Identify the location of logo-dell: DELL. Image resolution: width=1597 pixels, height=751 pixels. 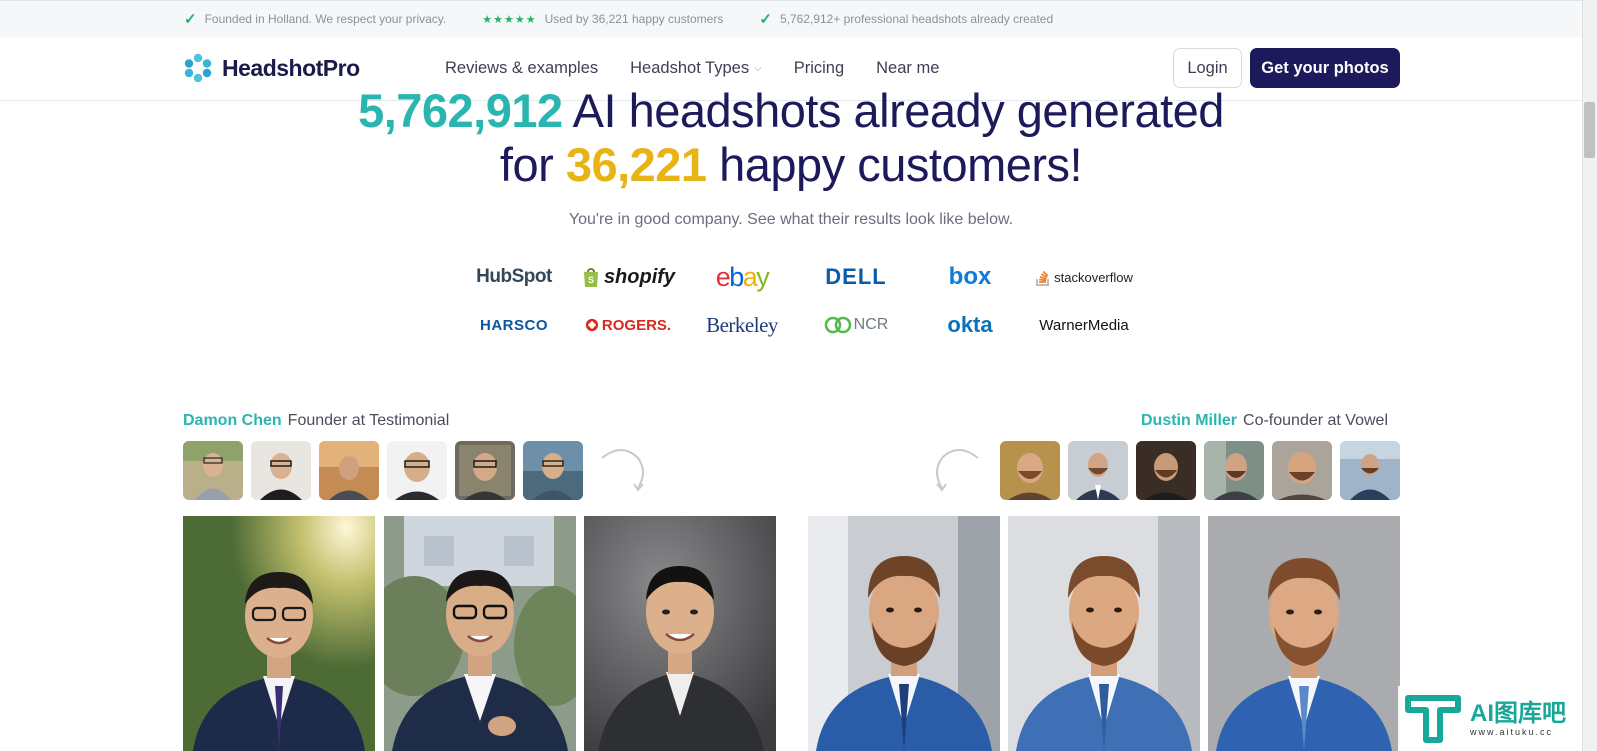
(856, 276).